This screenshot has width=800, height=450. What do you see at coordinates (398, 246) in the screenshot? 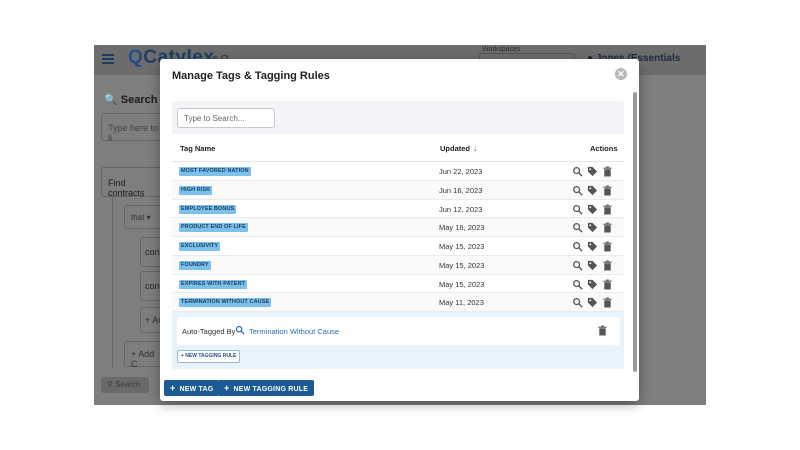
I see `table-row: EXCLUSIVITY May 15, 2023` at bounding box center [398, 246].